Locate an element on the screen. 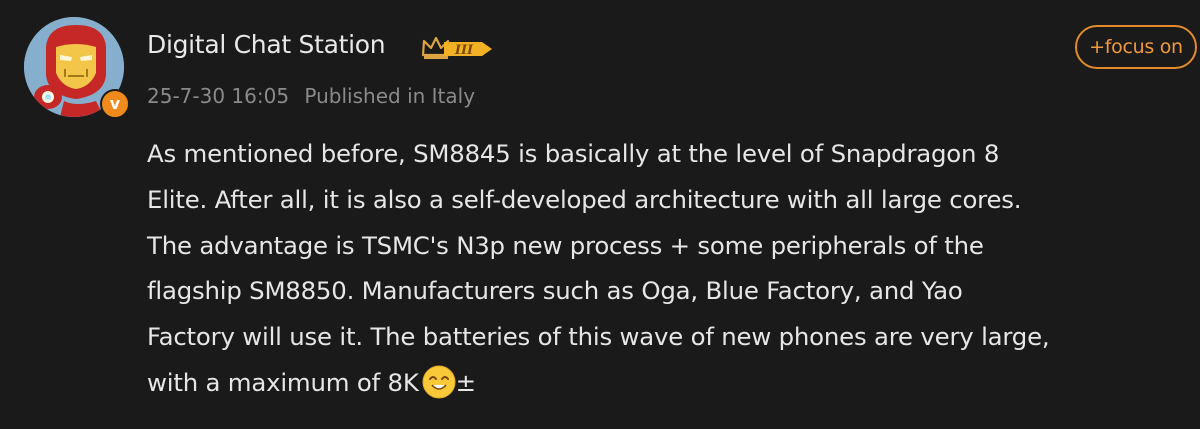 The width and height of the screenshot is (1200, 429). post-meta: 25-7-30 16:05 Published in Italy is located at coordinates (311, 96).